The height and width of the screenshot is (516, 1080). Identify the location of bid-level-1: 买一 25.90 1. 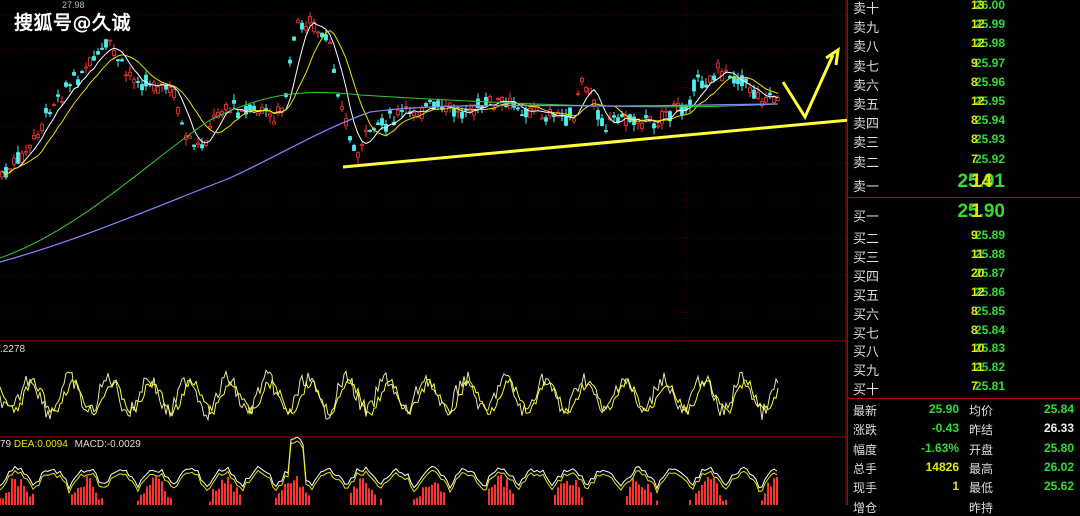
(964, 213).